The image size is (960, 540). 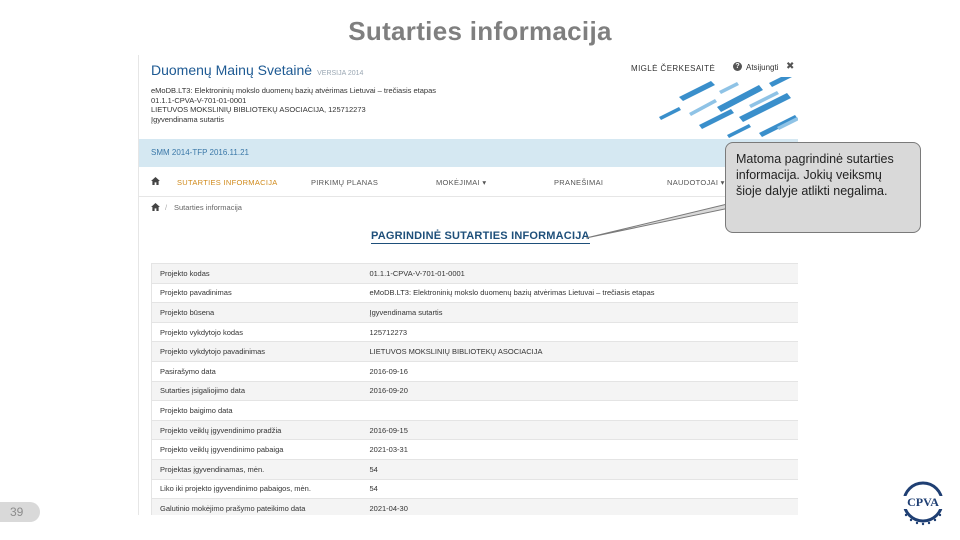 I want to click on row-label: Projekto vykdytojo kodas, so click(x=256, y=332).